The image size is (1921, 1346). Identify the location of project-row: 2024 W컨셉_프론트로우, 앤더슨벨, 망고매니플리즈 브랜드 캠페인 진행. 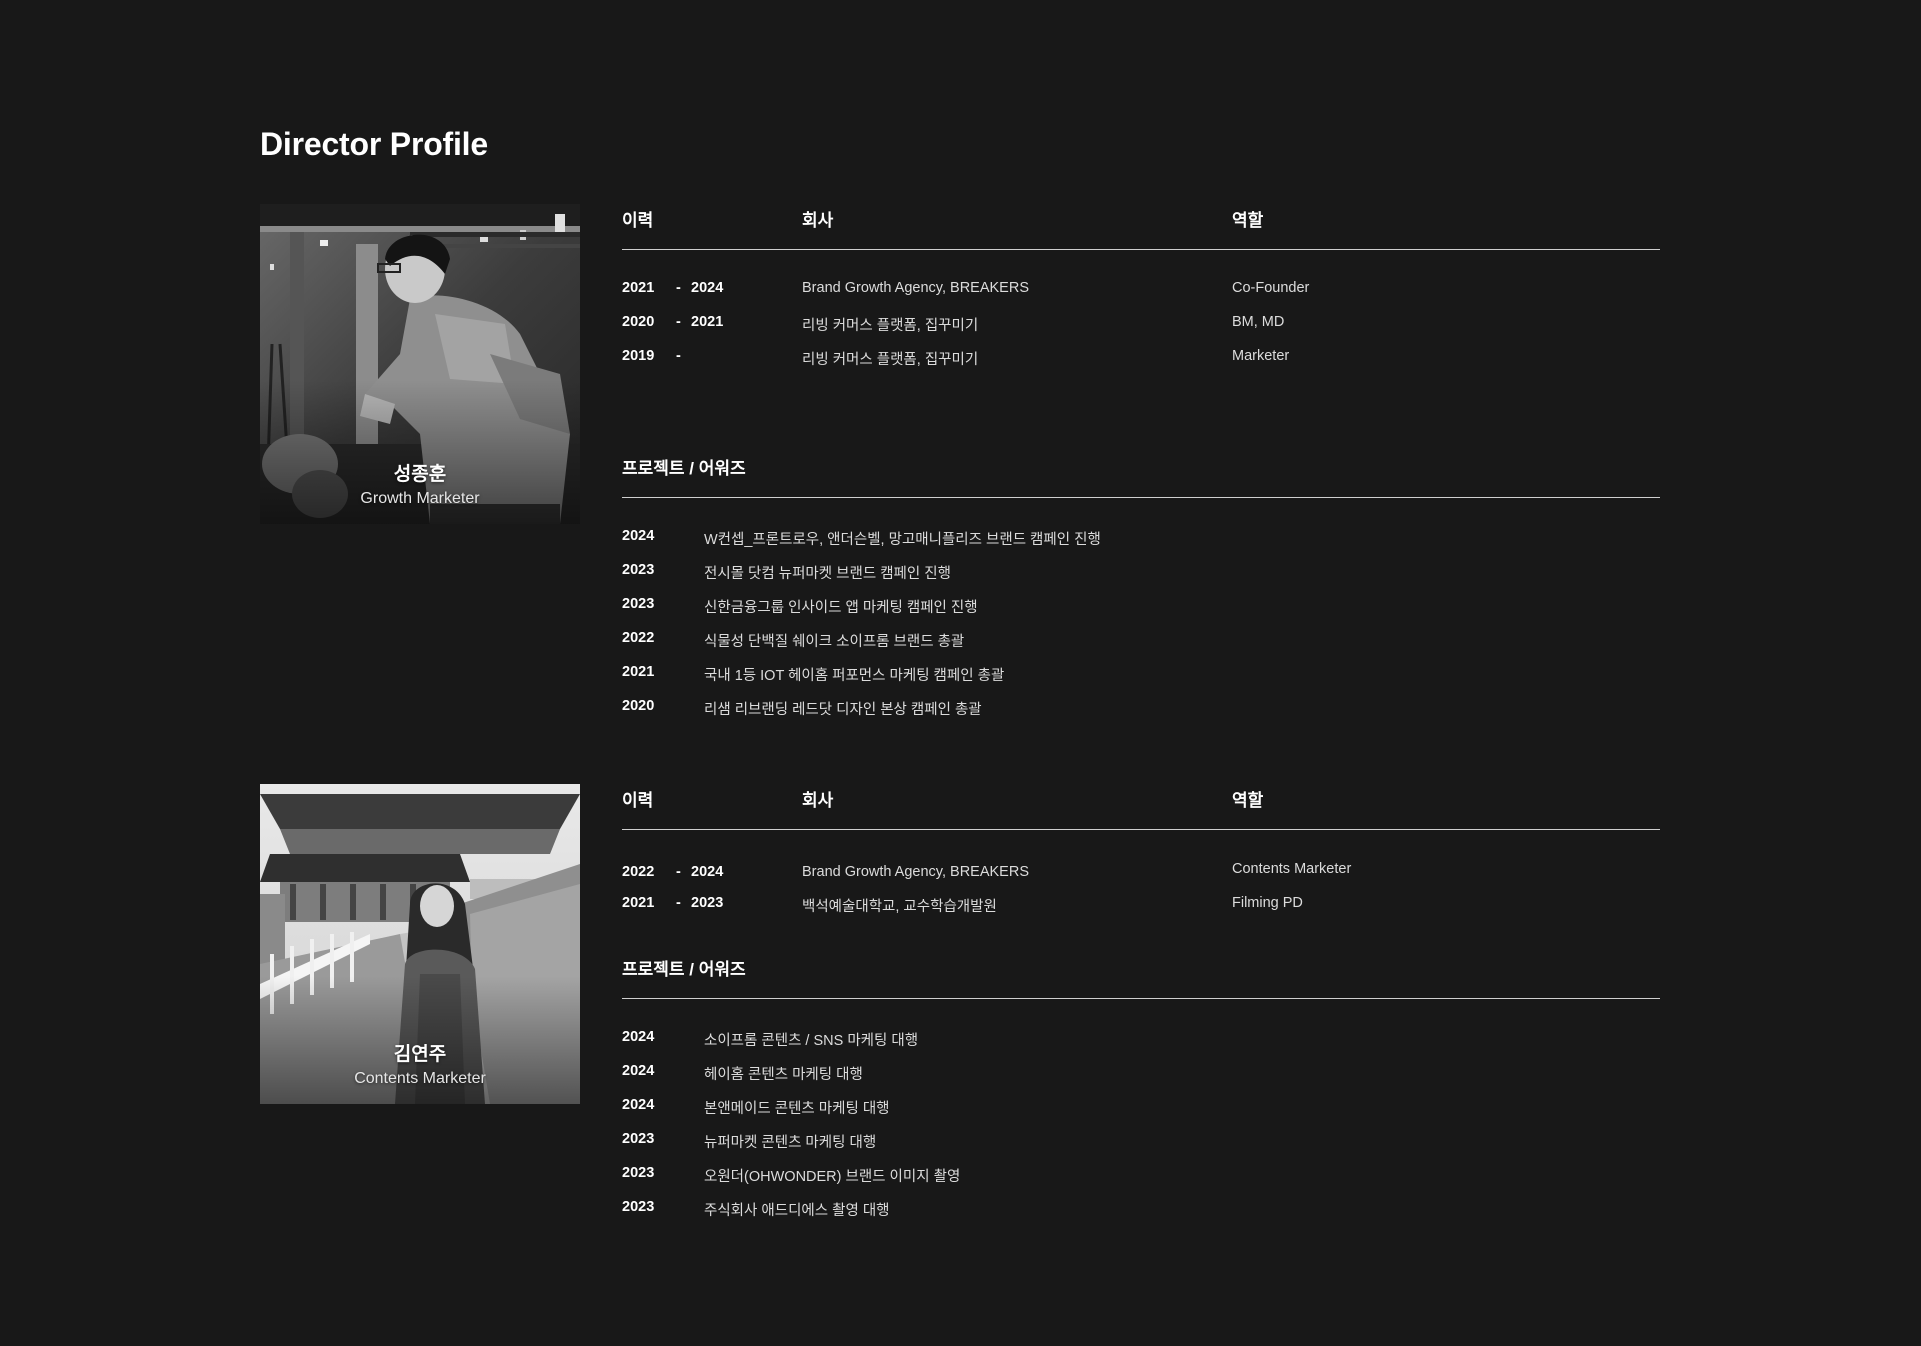
(1141, 545).